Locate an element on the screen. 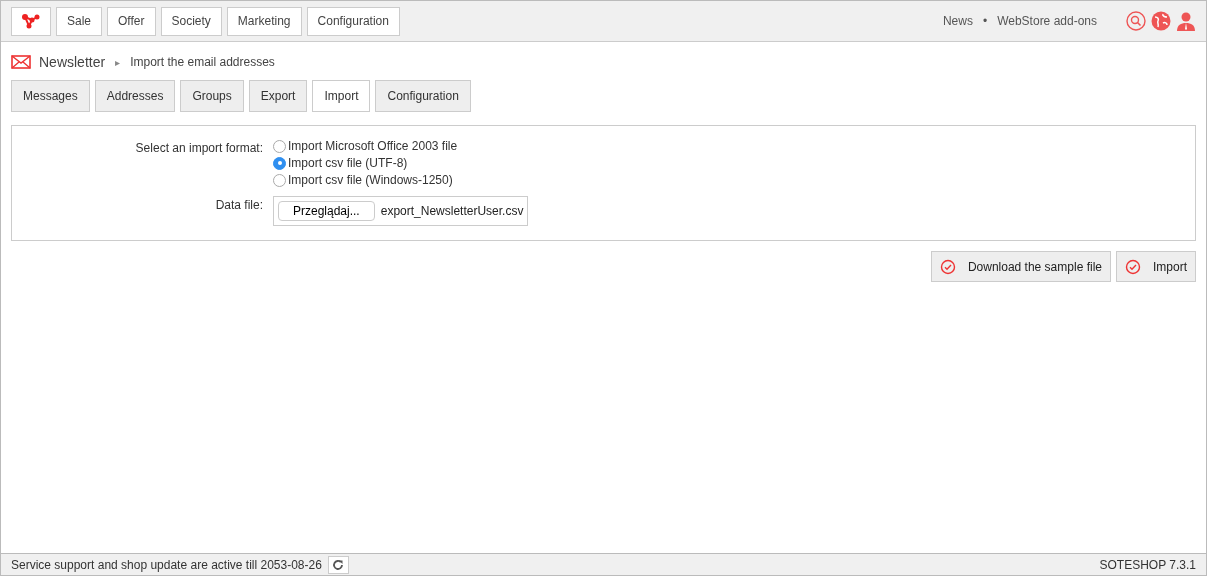 Image resolution: width=1207 pixels, height=576 pixels. field-label: Select an import format: is located at coordinates (198, 148).